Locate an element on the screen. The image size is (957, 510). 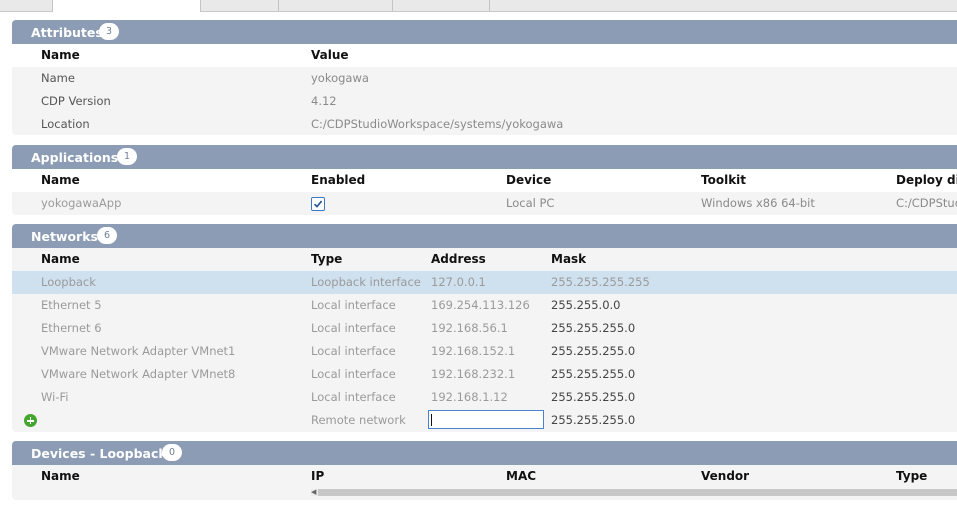
attribute-value: 4.12 is located at coordinates (324, 101).